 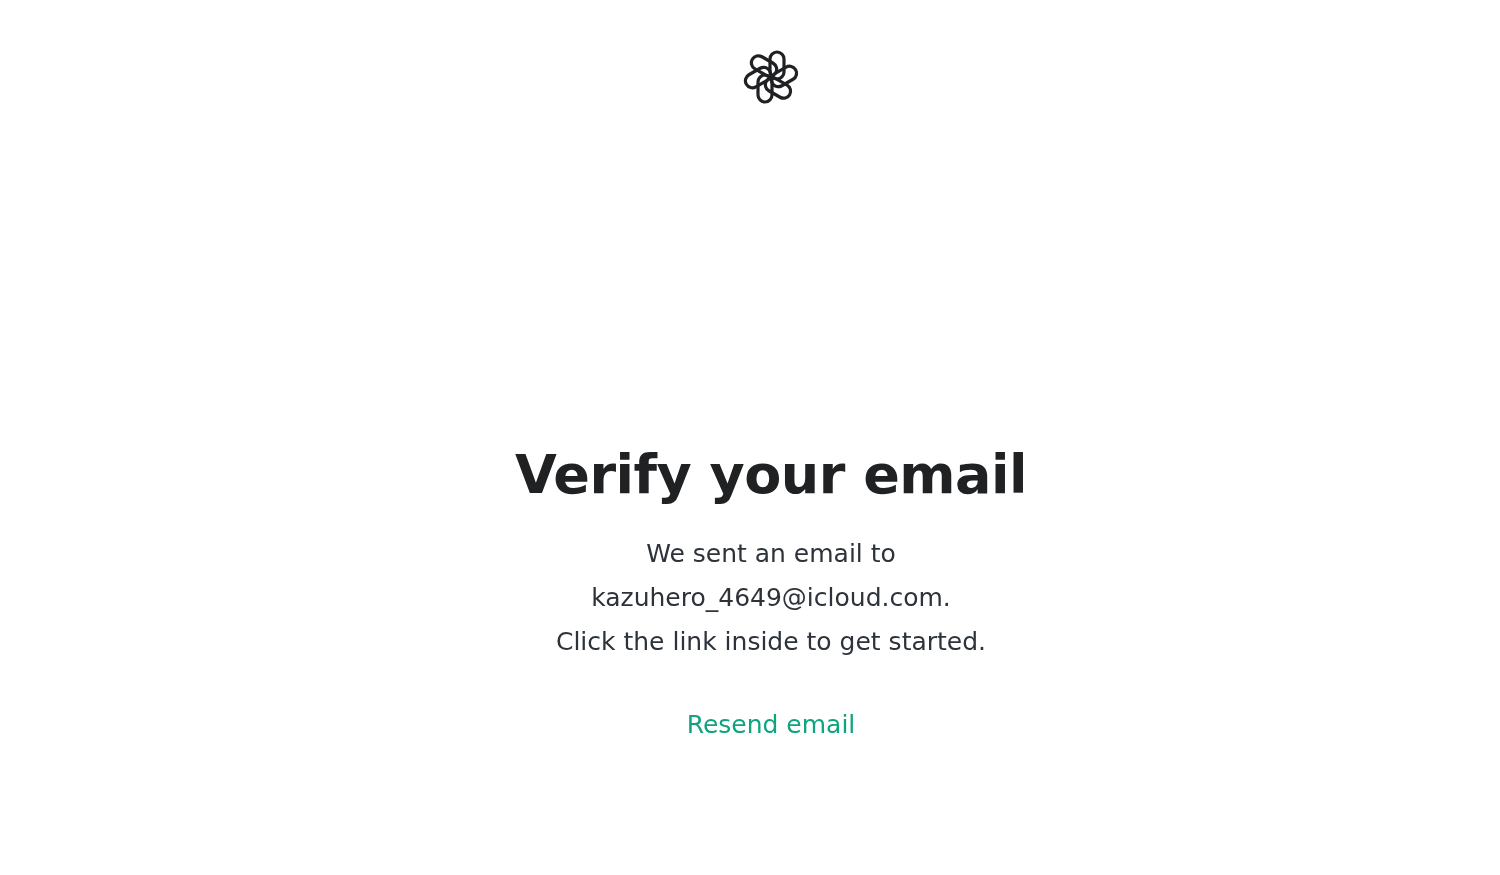 What do you see at coordinates (771, 597) in the screenshot?
I see `verification-message: We sent an email to kazuhero_4649@icloud.com. Click the link inside to get started.` at bounding box center [771, 597].